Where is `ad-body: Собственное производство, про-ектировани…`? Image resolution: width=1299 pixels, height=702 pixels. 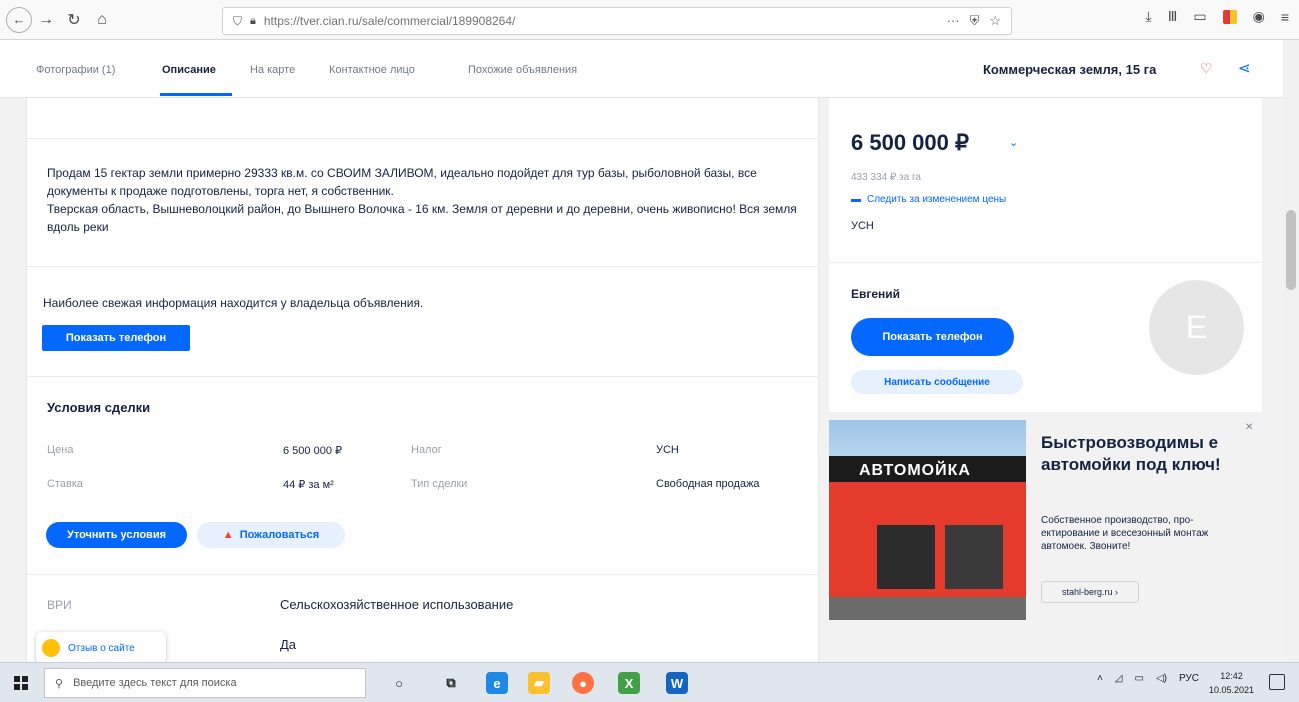
ad-body: Собственное производство, про-ектировани… is located at coordinates (1125, 533).